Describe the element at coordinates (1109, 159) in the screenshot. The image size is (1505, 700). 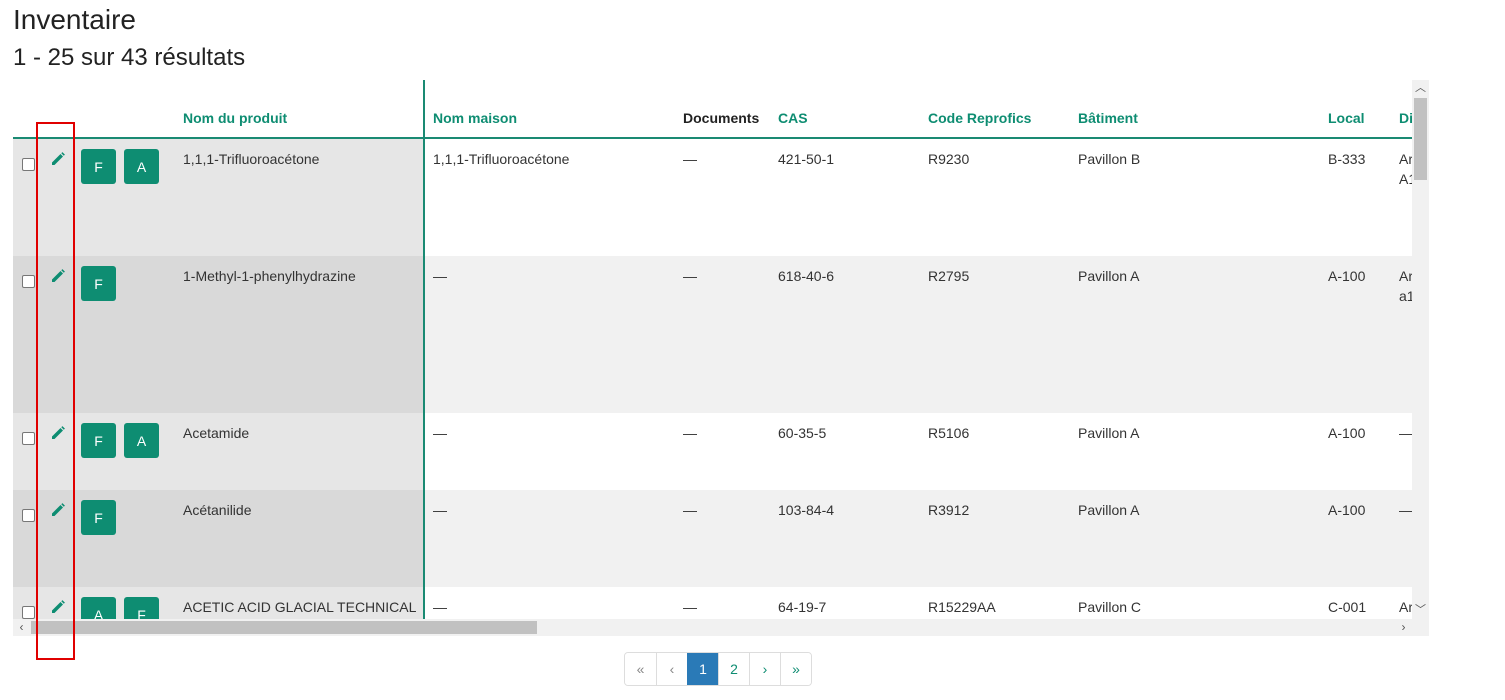
I see `cell-building: Pavillon B` at that location.